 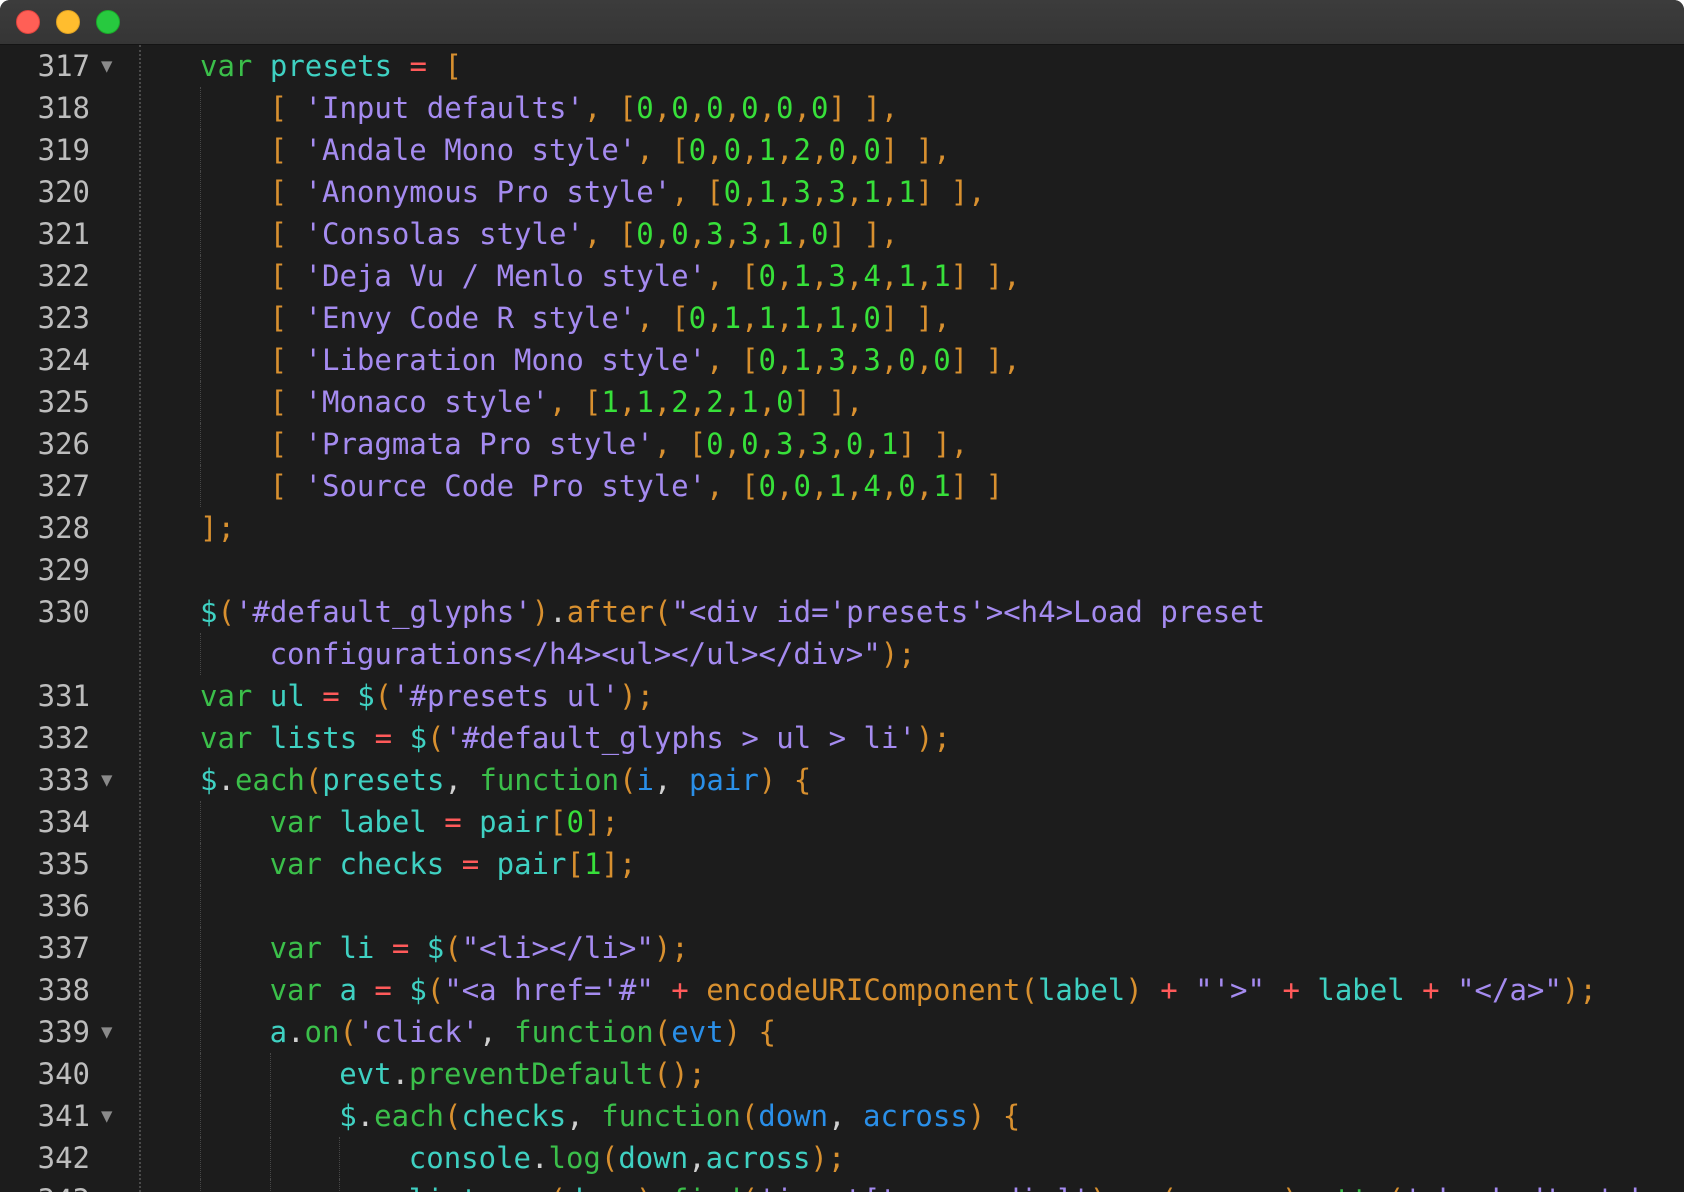 I want to click on code-line: 336, so click(x=842, y=906).